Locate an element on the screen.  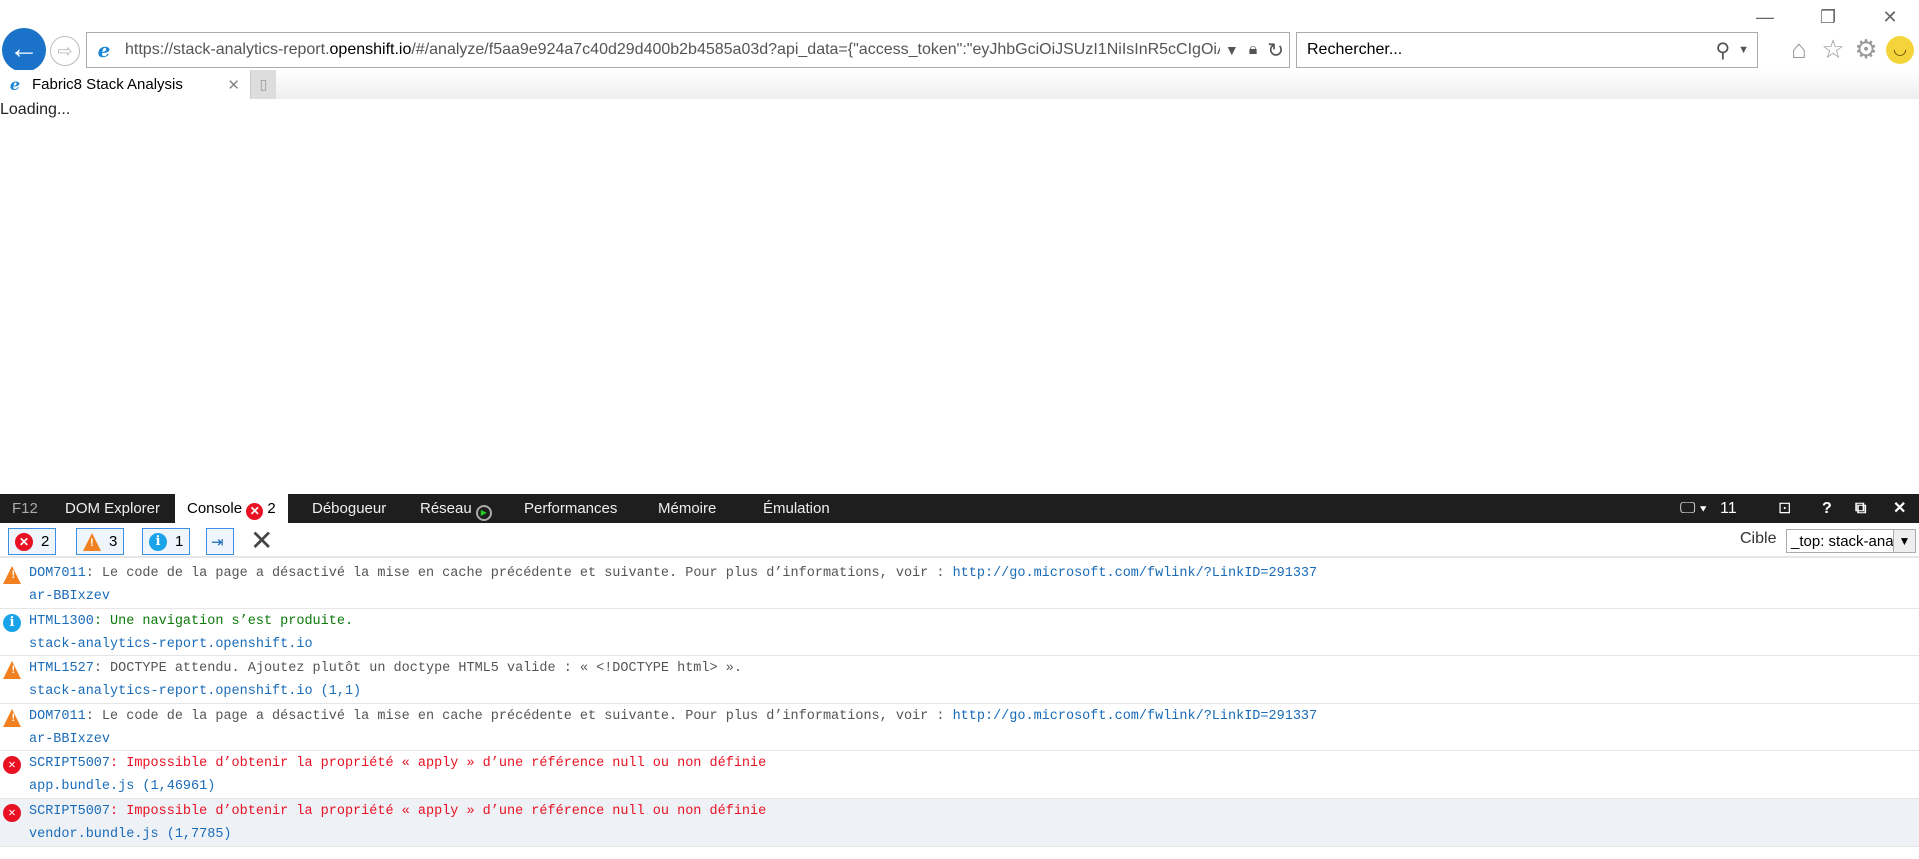
dropdown-icon: ▼ is located at coordinates (1232, 50).